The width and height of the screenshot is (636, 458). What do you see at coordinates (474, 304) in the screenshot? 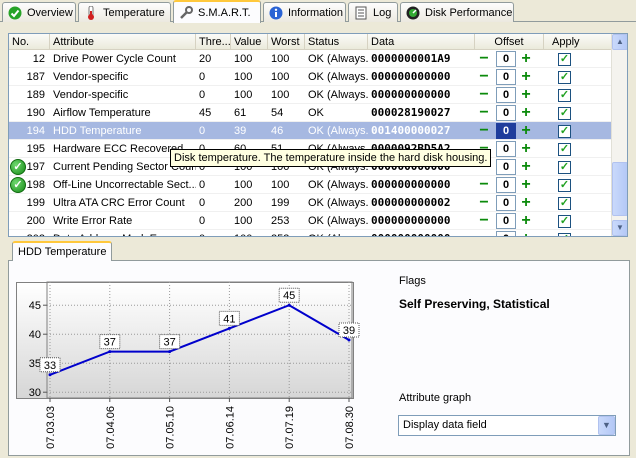
I see `flags-value: Self Preserving, Statistical` at bounding box center [474, 304].